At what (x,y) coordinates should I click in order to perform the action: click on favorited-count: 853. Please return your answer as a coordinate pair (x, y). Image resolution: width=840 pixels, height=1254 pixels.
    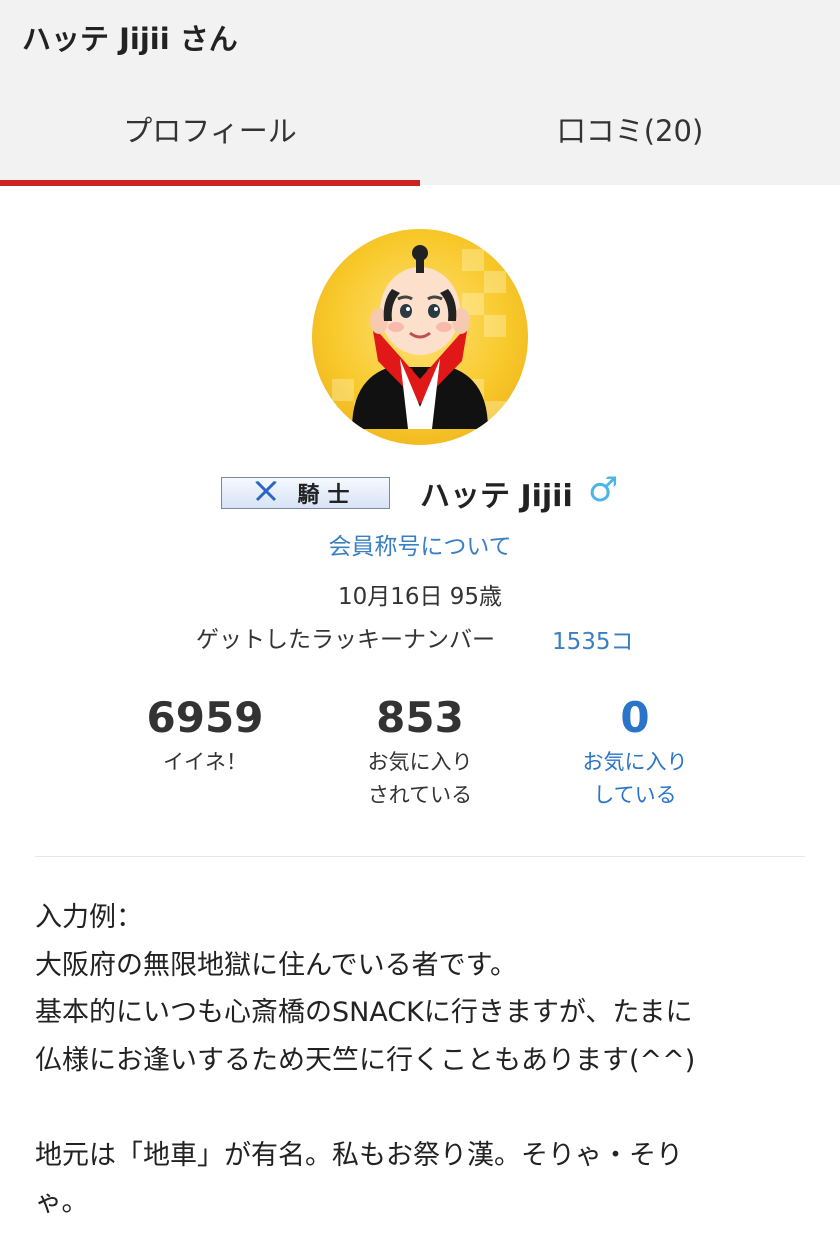
    Looking at the image, I should click on (420, 717).